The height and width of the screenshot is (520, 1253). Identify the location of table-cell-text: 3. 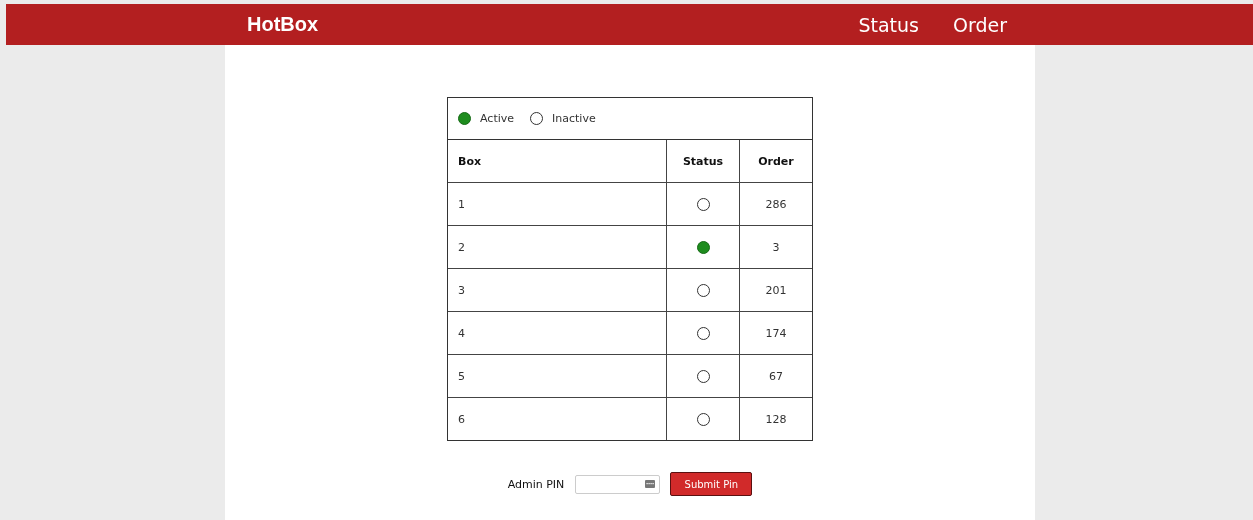
(776, 247).